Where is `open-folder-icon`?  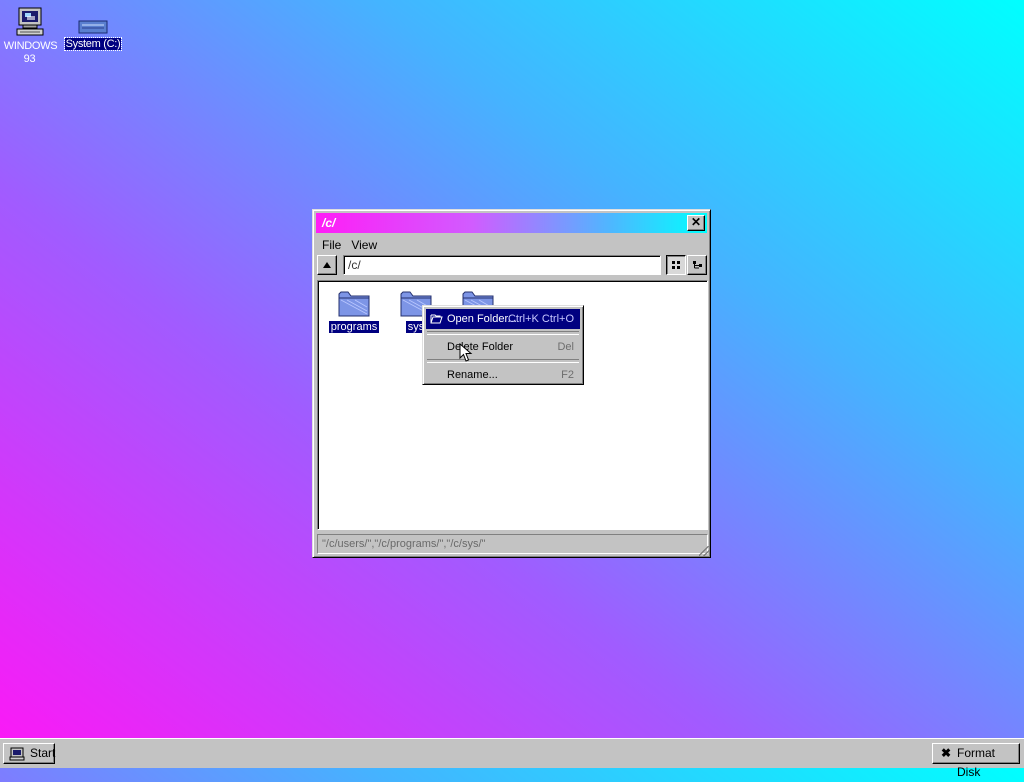
open-folder-icon is located at coordinates (436, 319).